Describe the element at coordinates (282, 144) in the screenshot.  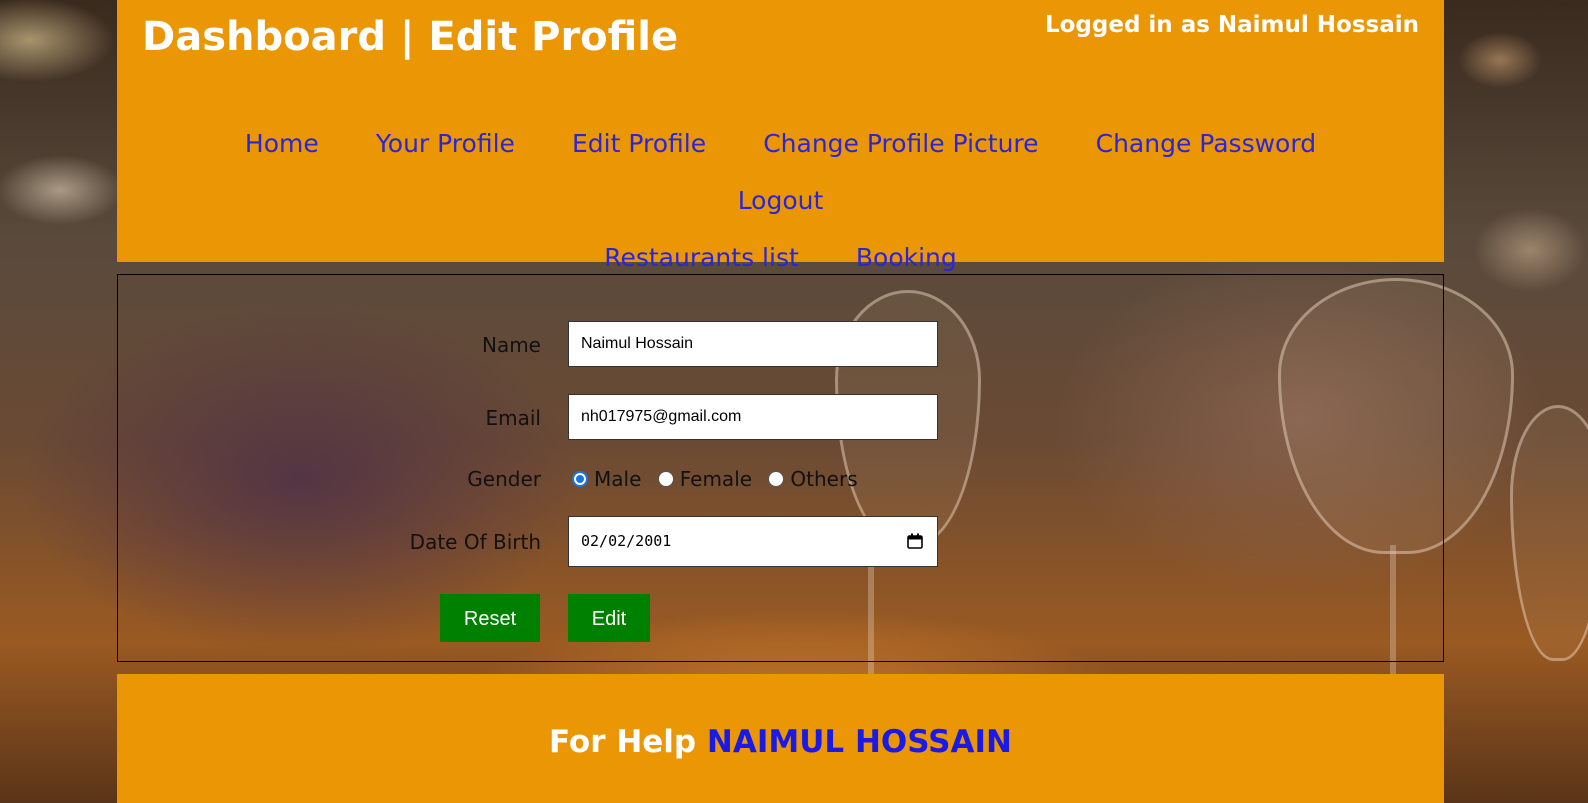
I see `nav-link-home: Home` at that location.